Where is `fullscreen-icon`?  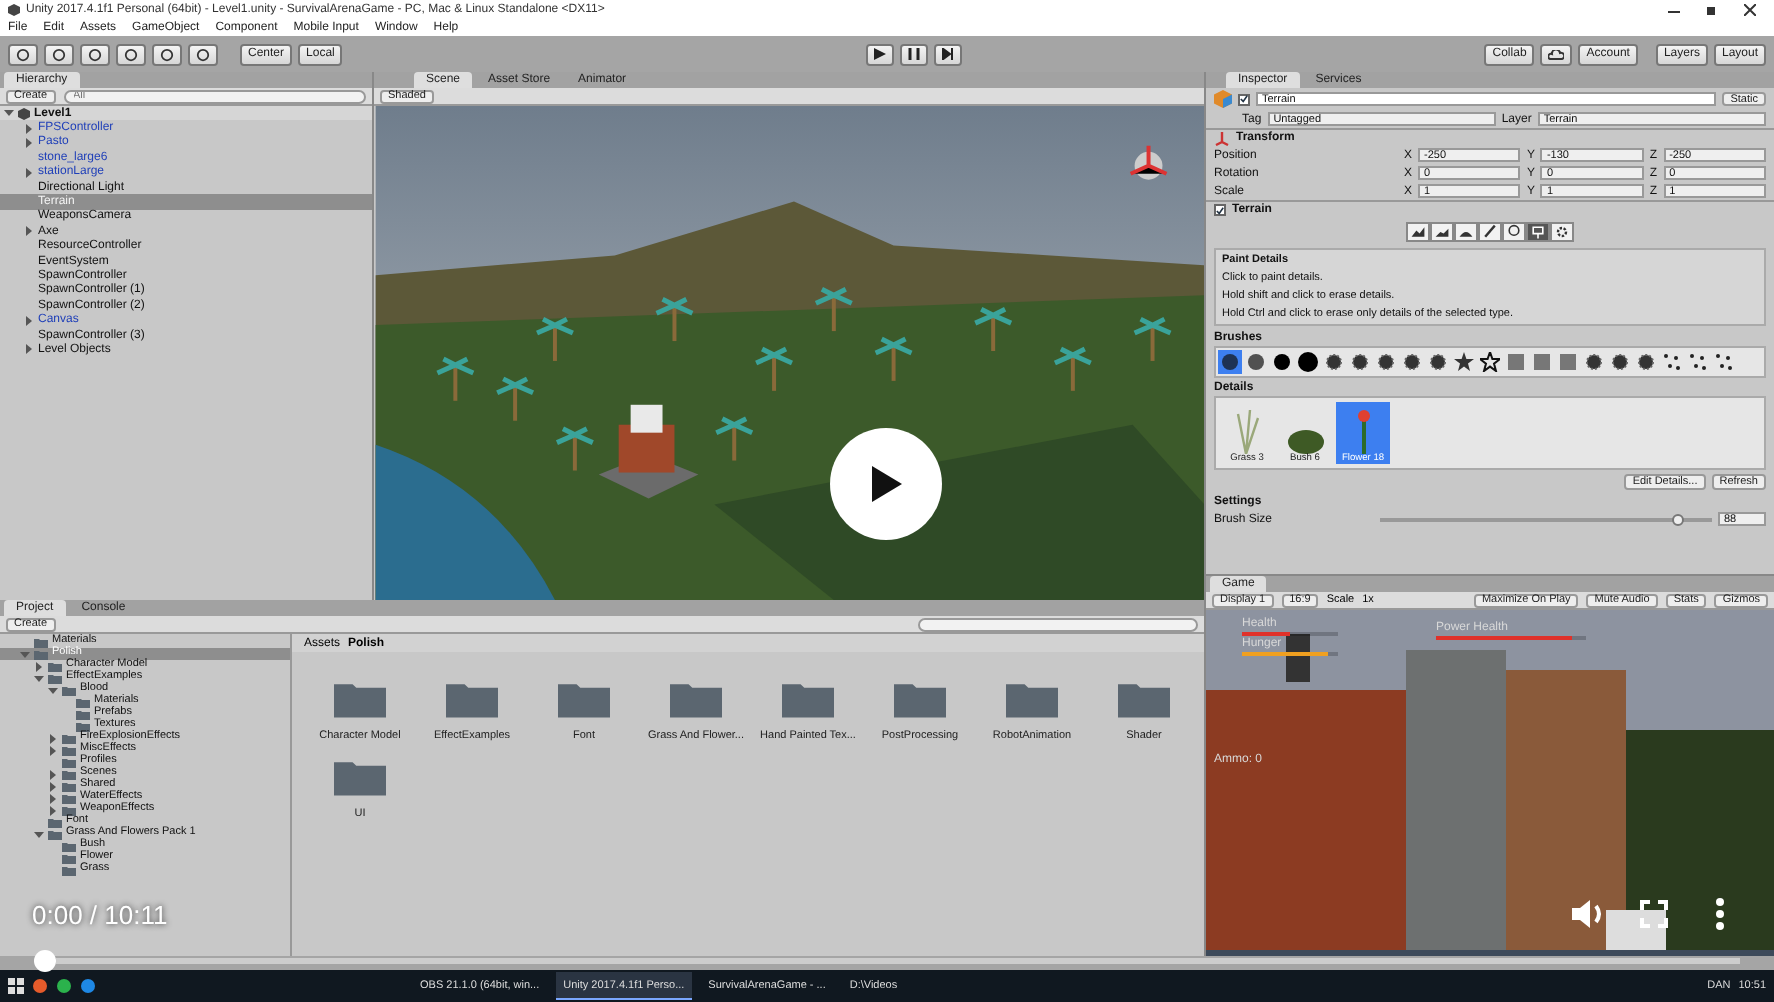
fullscreen-icon is located at coordinates (1654, 914).